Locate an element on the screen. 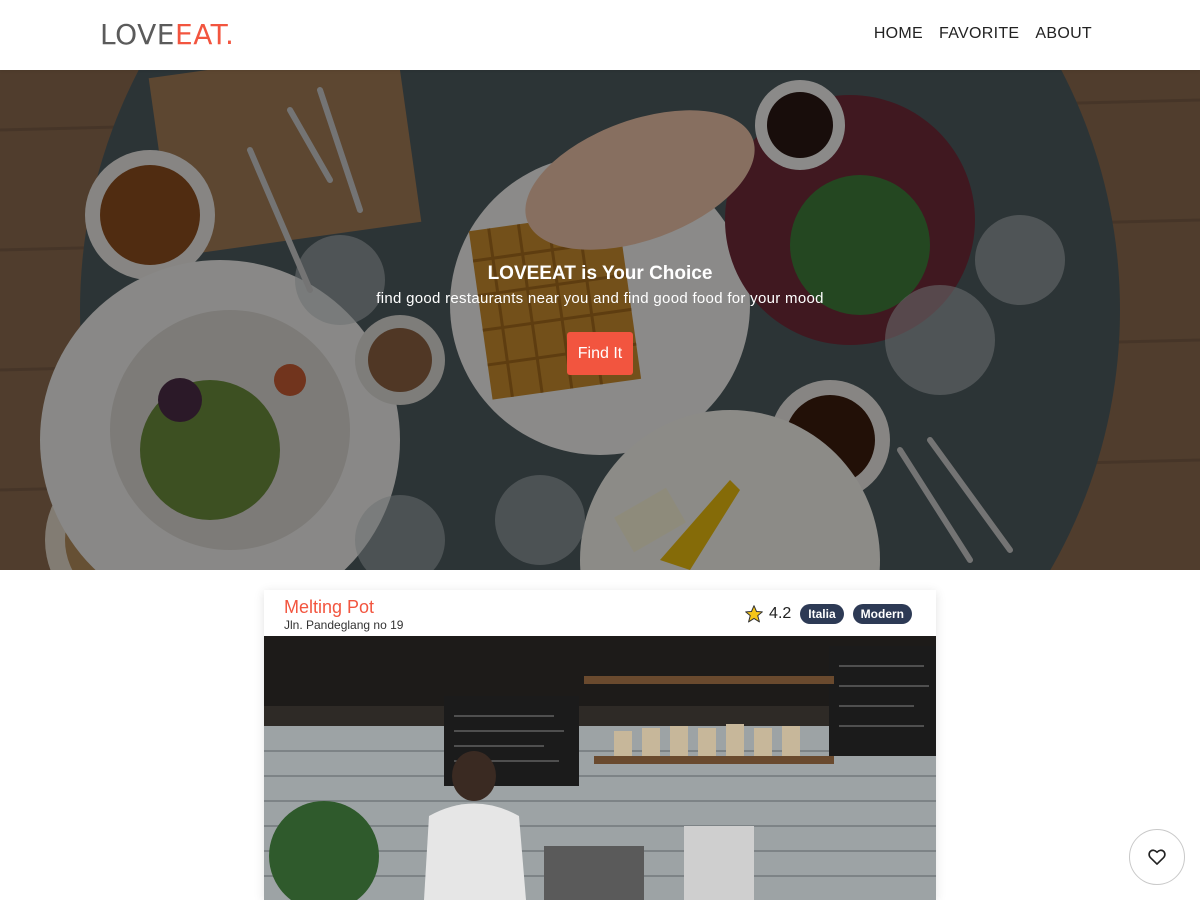  find-it-button: Find It is located at coordinates (600, 353).